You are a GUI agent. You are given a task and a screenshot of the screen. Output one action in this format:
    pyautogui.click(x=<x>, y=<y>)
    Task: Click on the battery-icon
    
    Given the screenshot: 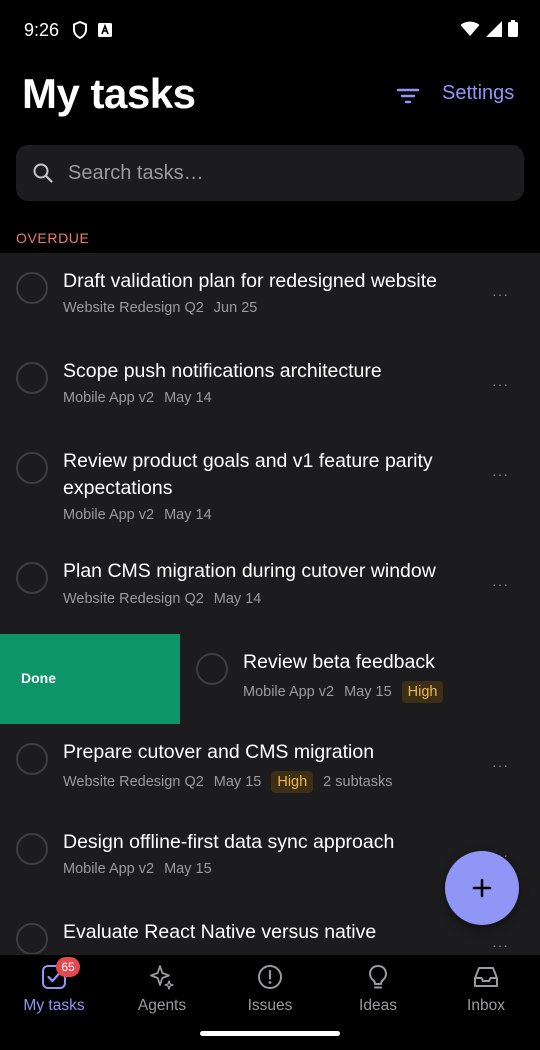 What is the action you would take?
    pyautogui.click(x=513, y=28)
    